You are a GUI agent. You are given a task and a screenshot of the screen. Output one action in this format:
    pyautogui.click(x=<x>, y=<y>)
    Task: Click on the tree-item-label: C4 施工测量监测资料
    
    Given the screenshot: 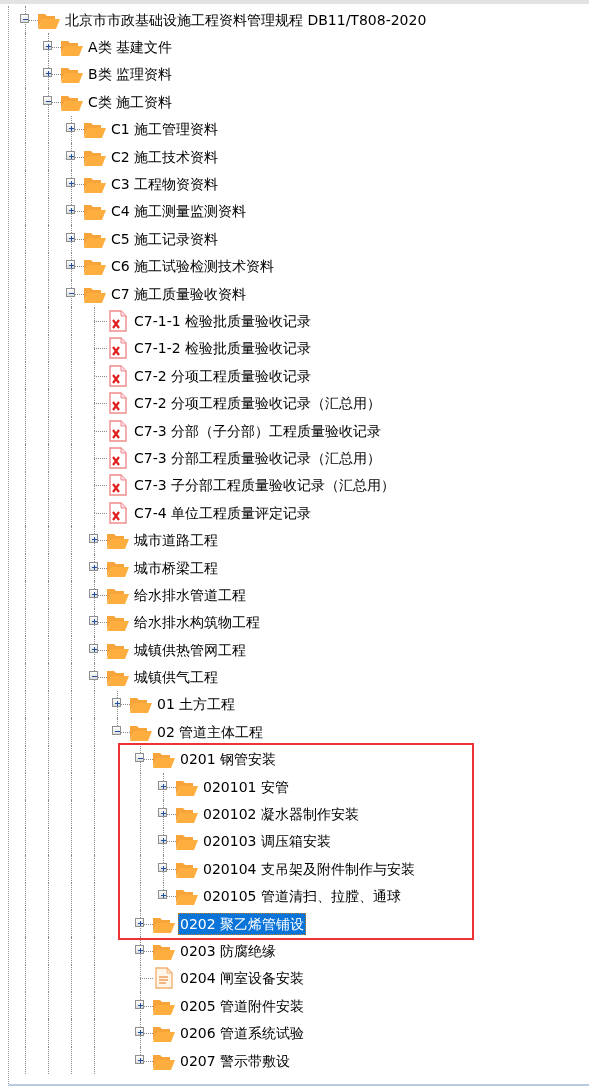 What is the action you would take?
    pyautogui.click(x=179, y=211)
    